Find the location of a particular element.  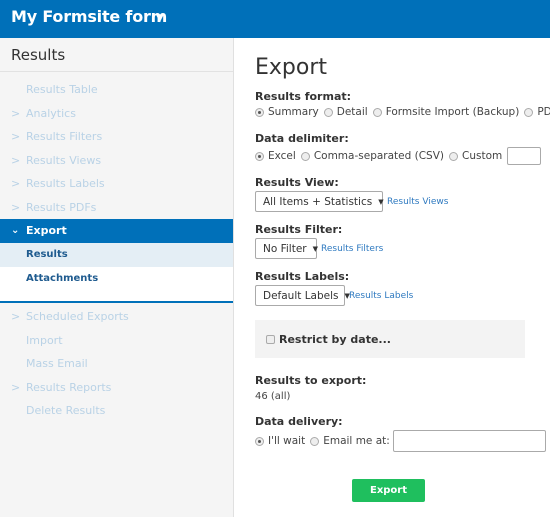

sidebar-item-label: Import is located at coordinates (44, 340).